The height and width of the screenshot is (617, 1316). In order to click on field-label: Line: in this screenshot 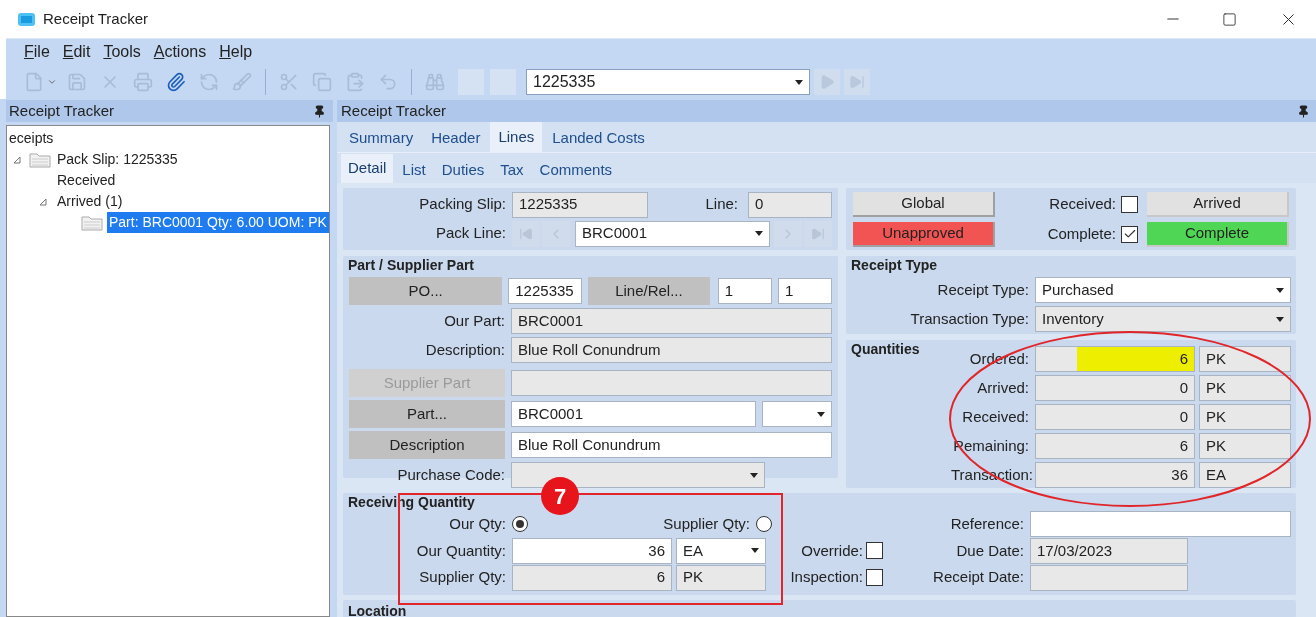, I will do `click(721, 204)`.